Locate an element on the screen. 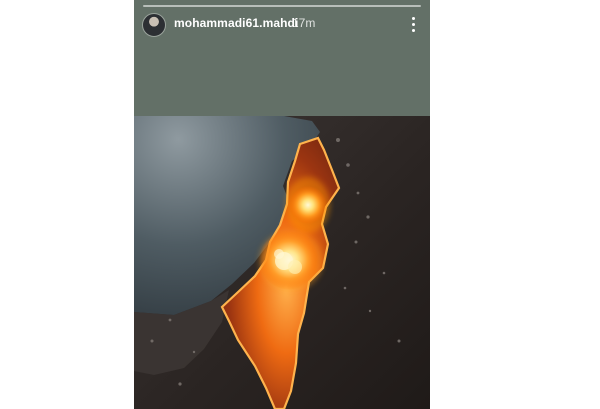  story-progress-bar is located at coordinates (282, 6).